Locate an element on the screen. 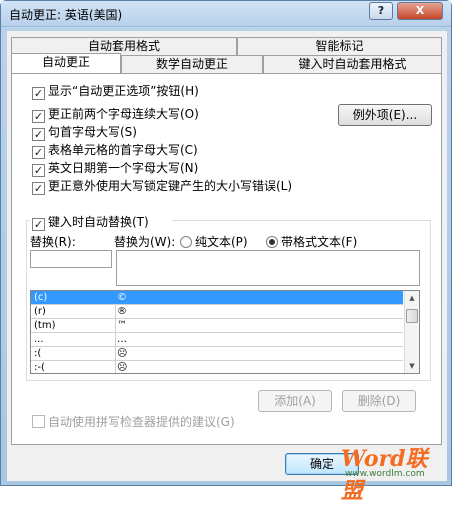  list-item-from: :( is located at coordinates (38, 353).